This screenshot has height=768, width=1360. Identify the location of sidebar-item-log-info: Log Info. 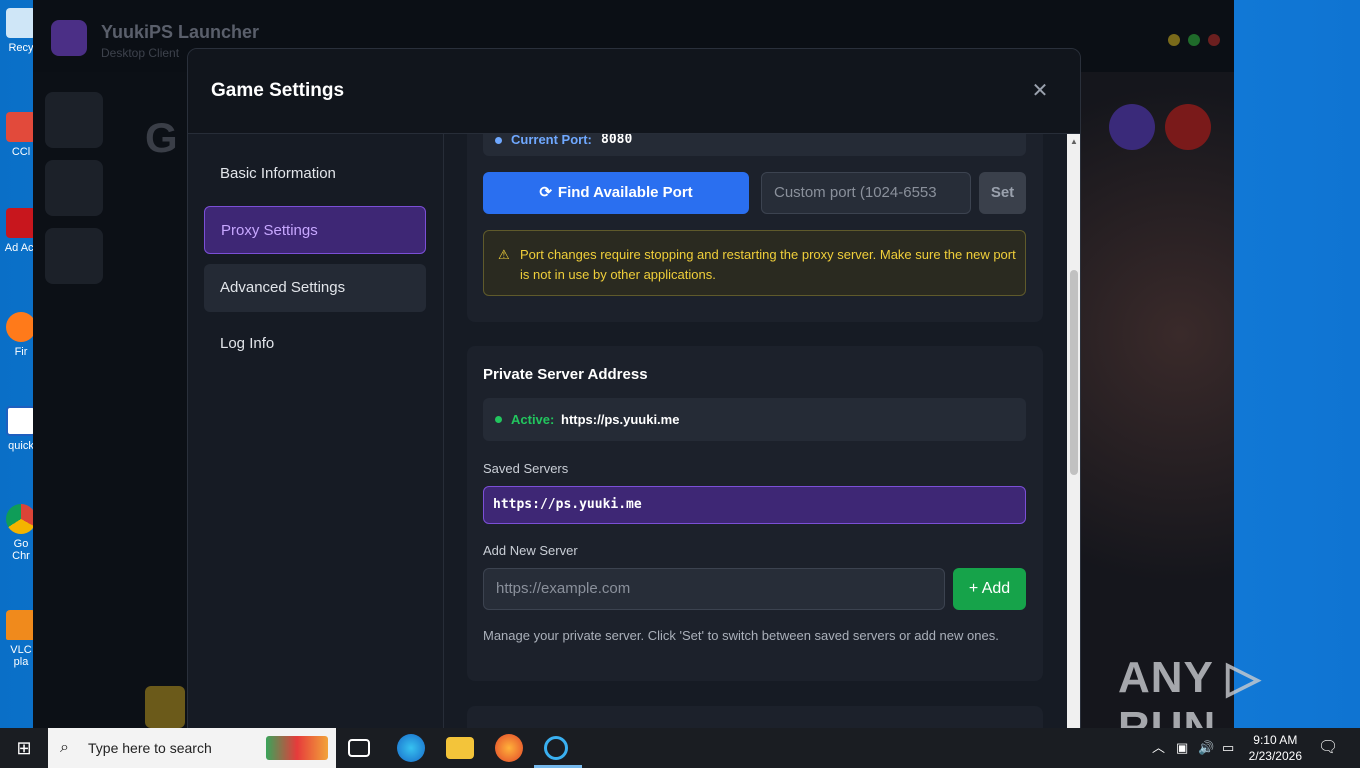
(315, 344).